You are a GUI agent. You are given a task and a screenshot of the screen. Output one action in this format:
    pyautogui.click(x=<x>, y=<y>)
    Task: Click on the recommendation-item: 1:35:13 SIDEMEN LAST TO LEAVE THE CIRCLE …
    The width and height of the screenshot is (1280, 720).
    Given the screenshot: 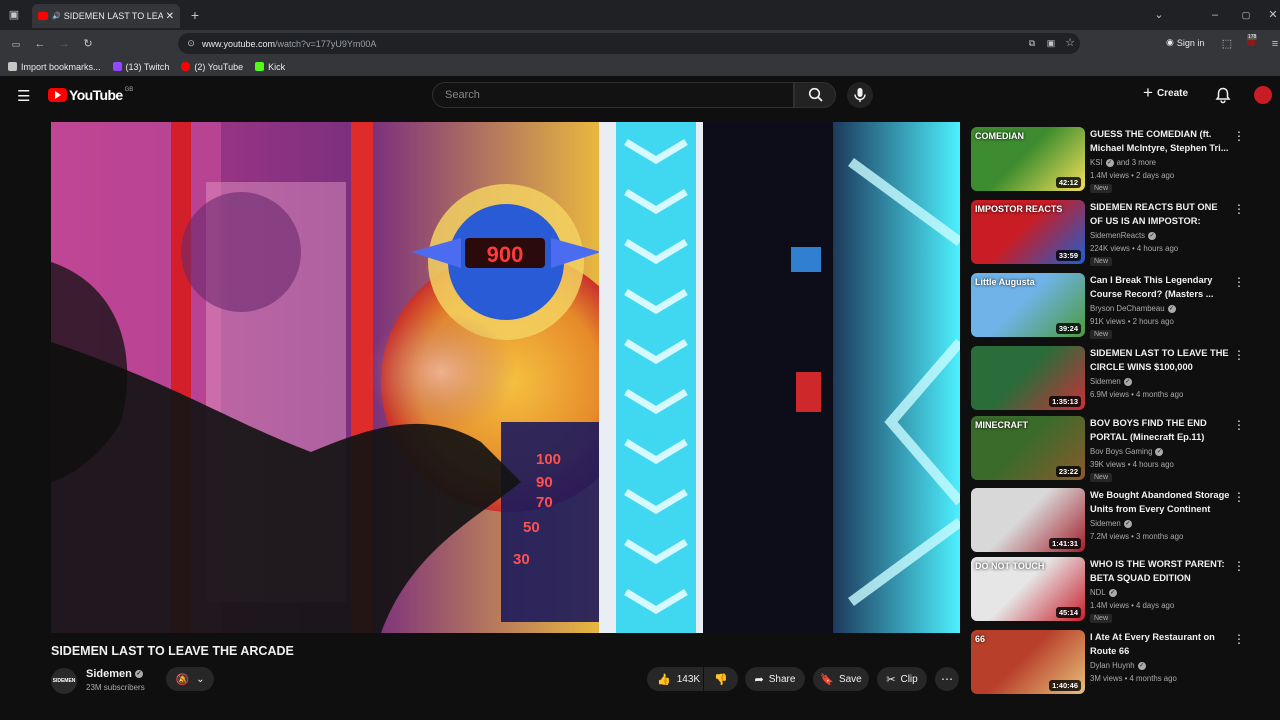 What is the action you would take?
    pyautogui.click(x=1121, y=379)
    